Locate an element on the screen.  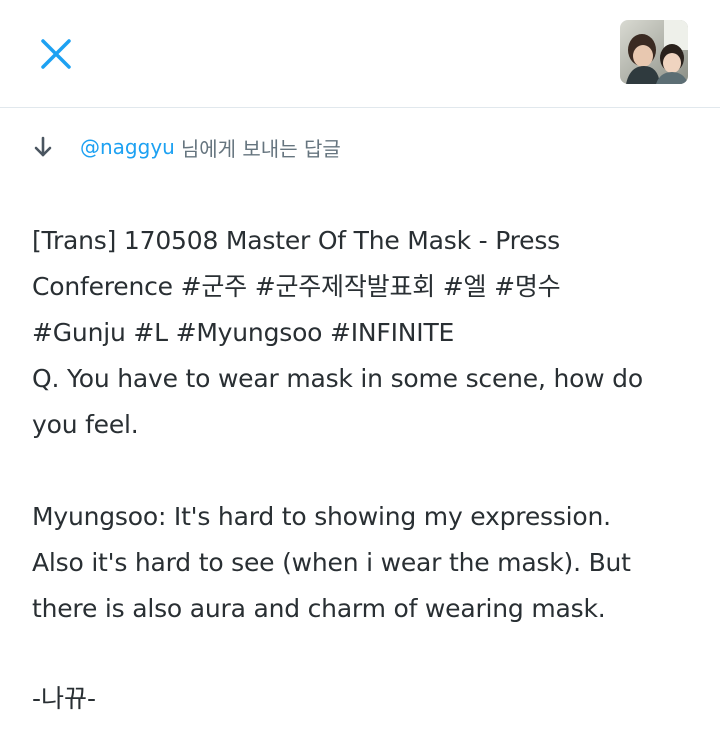
reply-mention-link: @naggyu is located at coordinates (127, 147).